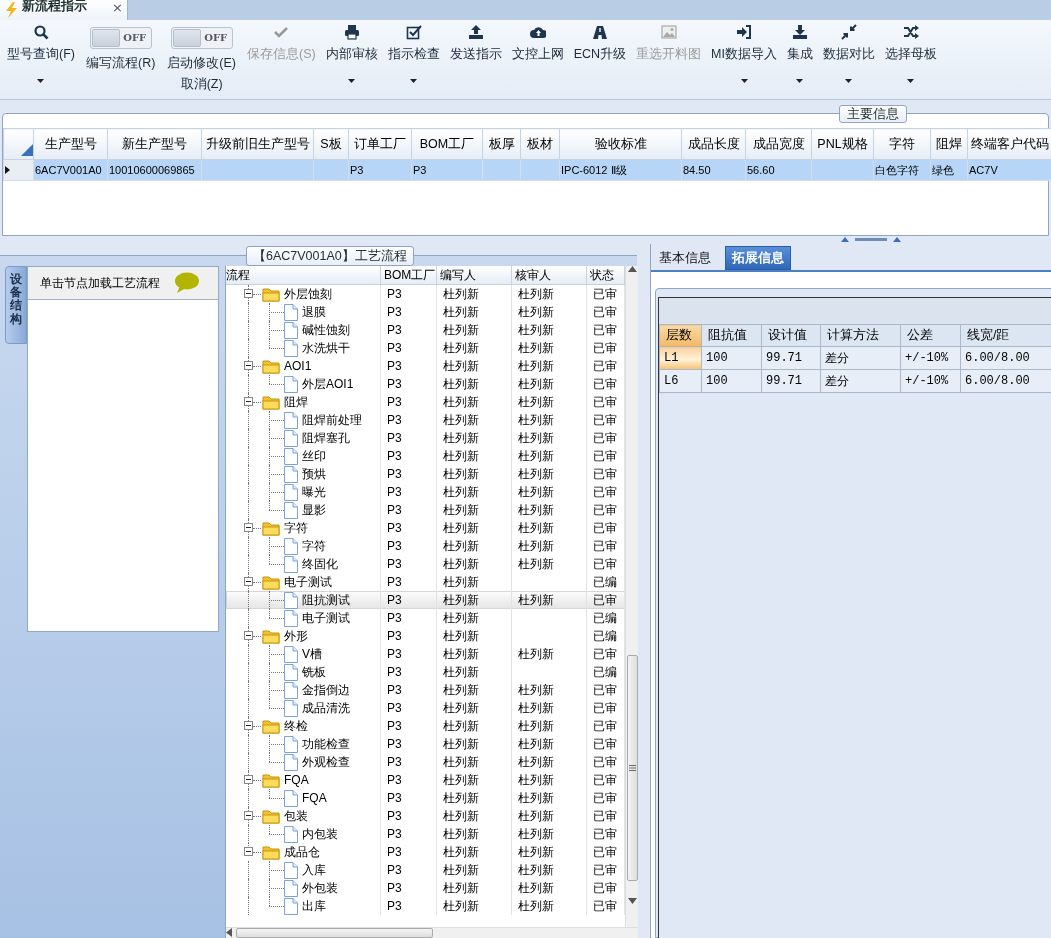 This screenshot has width=1051, height=938. Describe the element at coordinates (314, 474) in the screenshot. I see `tree-node-label: 预烘` at that location.